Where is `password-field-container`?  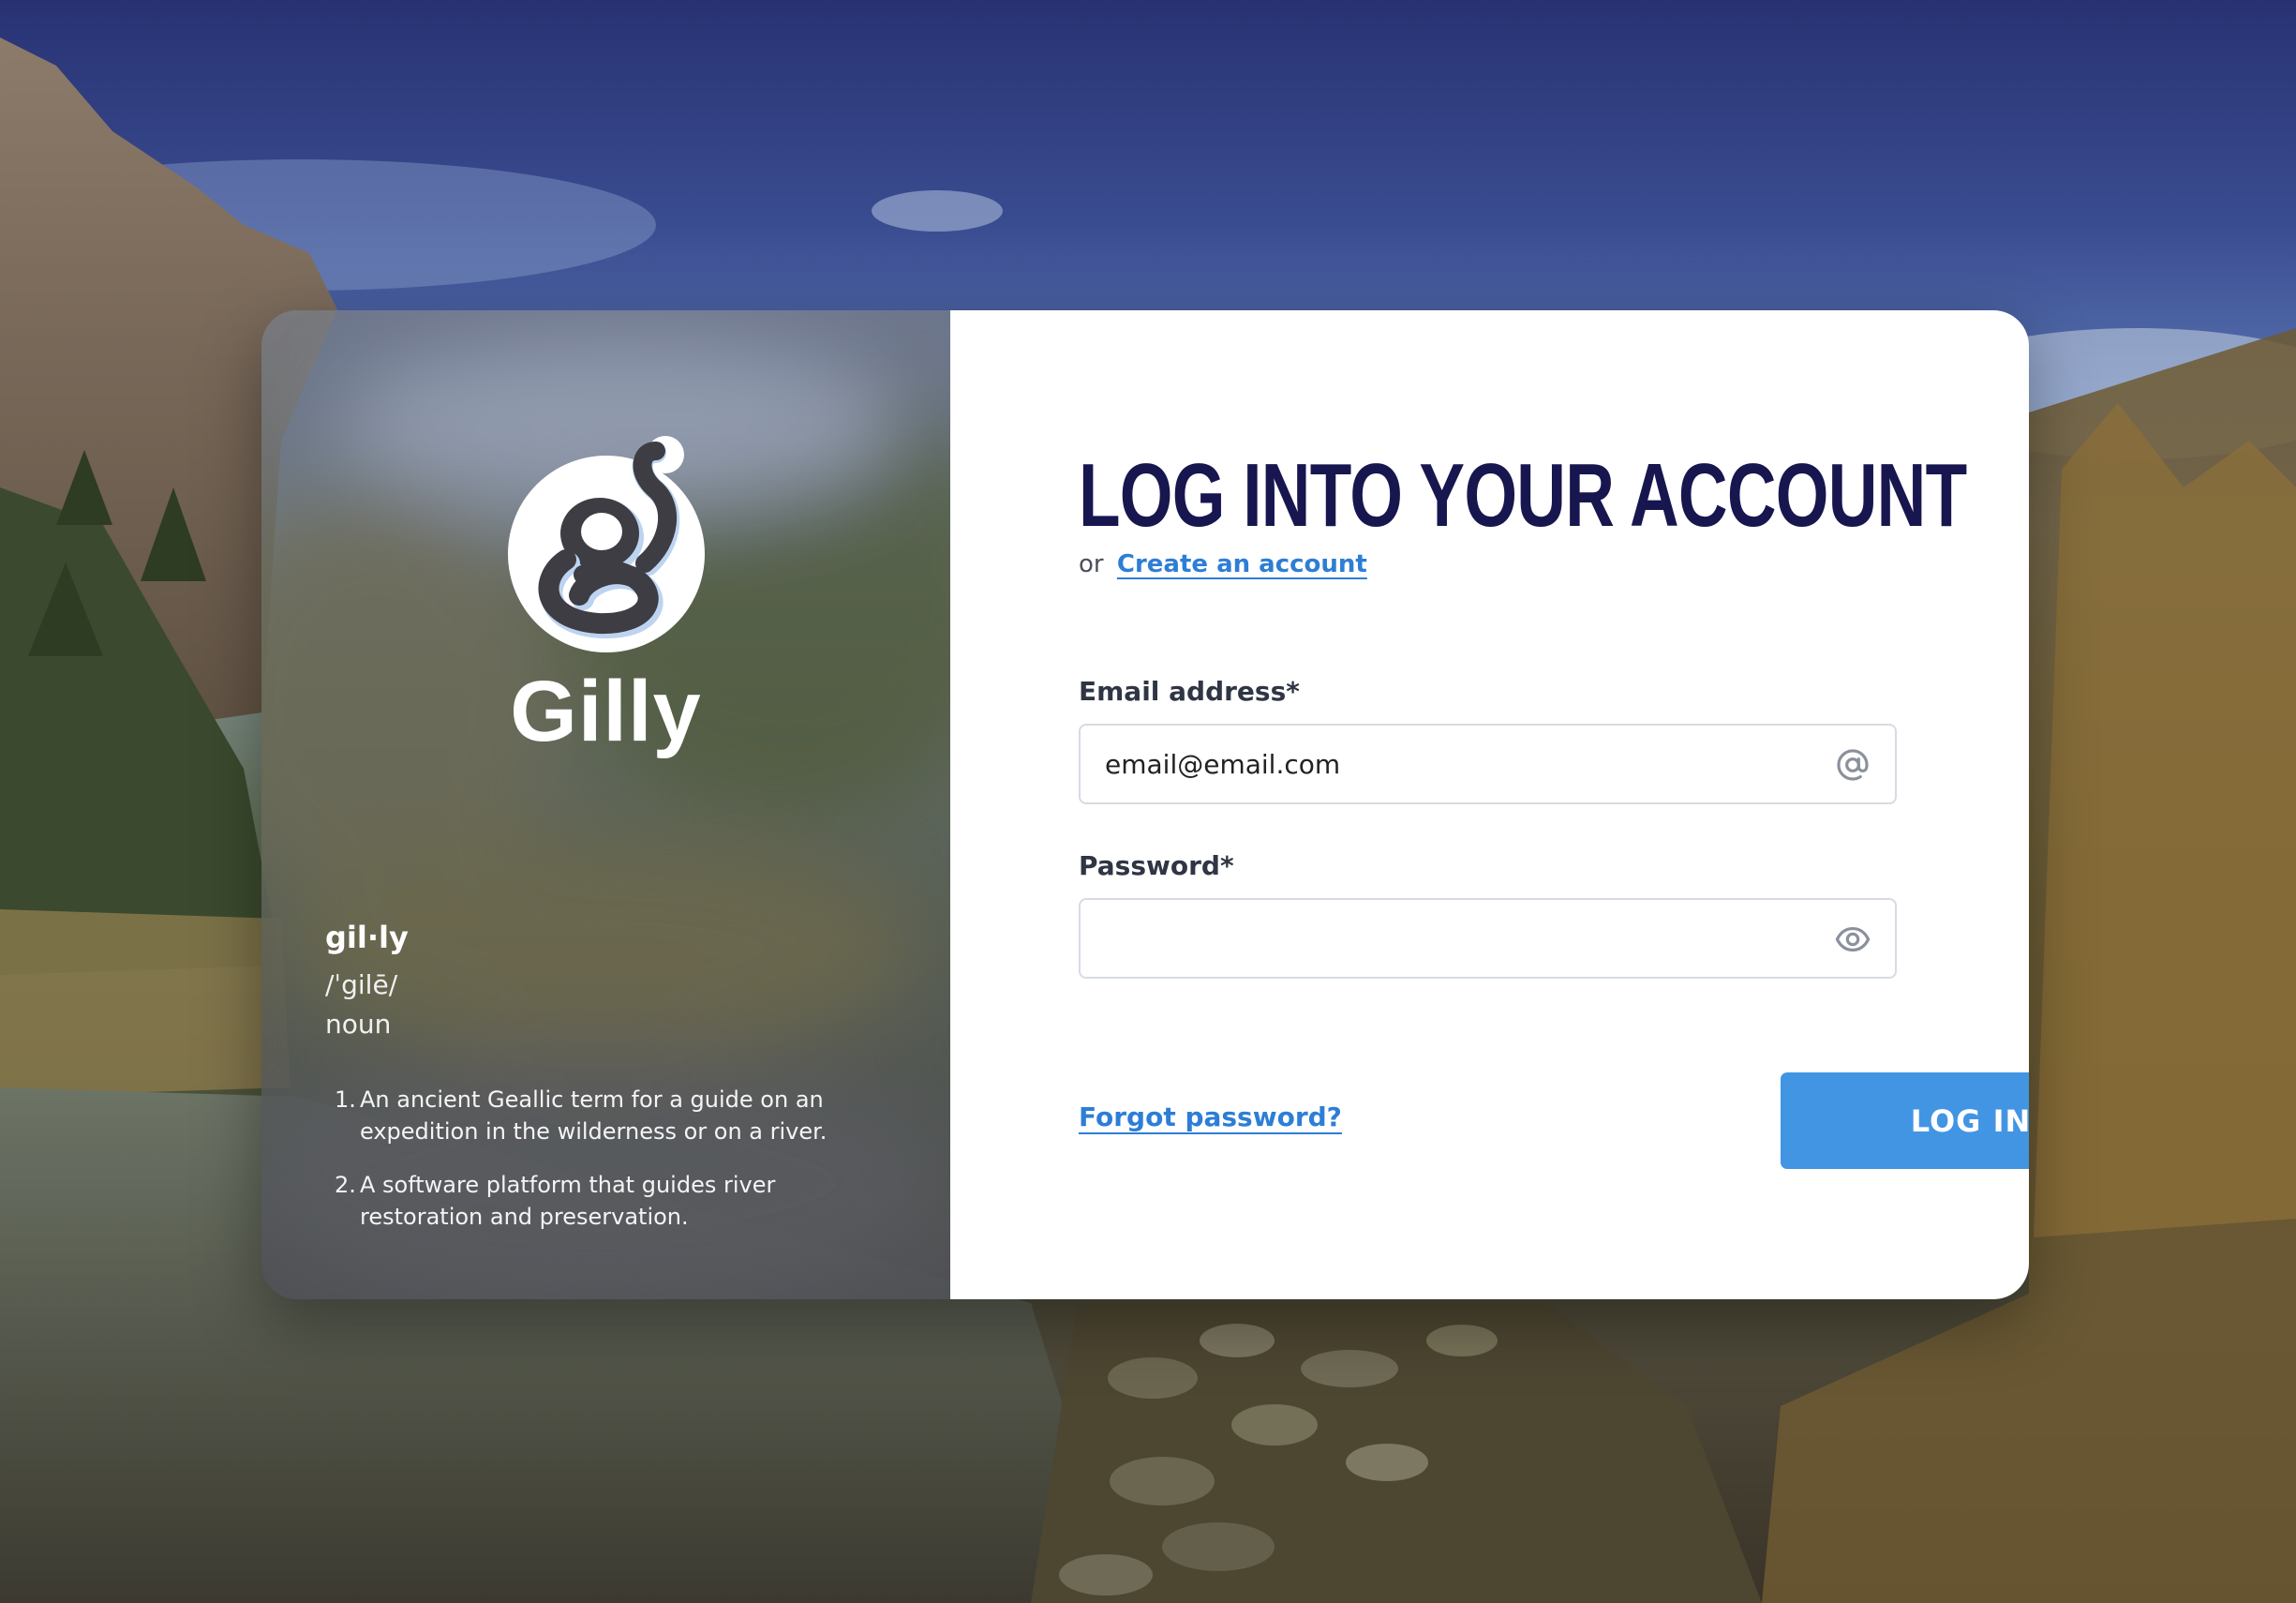
password-field-container is located at coordinates (1488, 939).